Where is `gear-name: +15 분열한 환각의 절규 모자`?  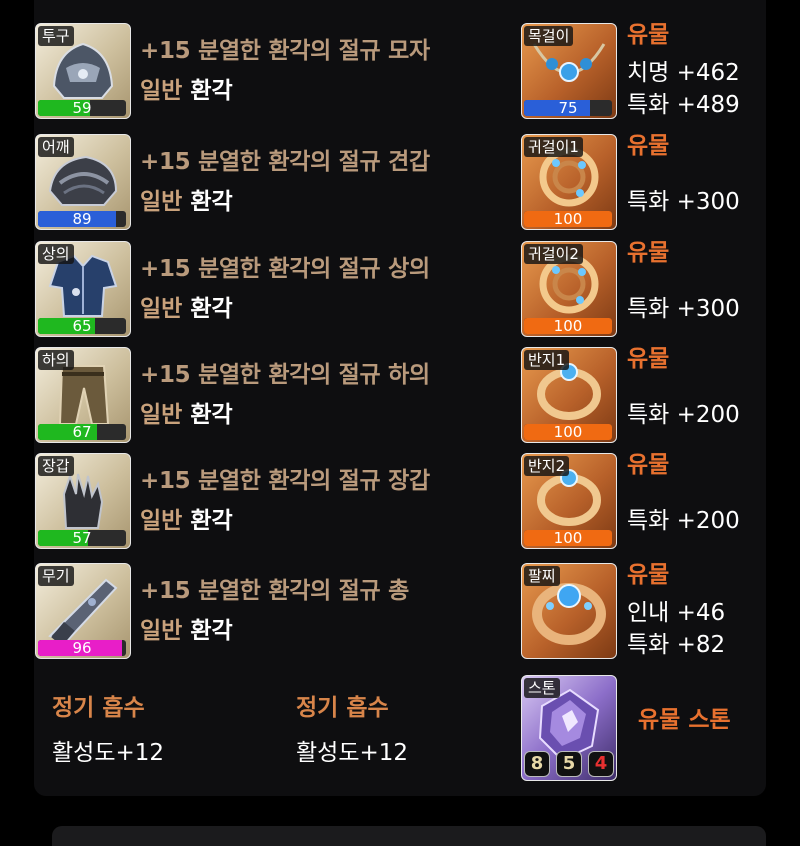 gear-name: +15 분열한 환각의 절규 모자 is located at coordinates (285, 51).